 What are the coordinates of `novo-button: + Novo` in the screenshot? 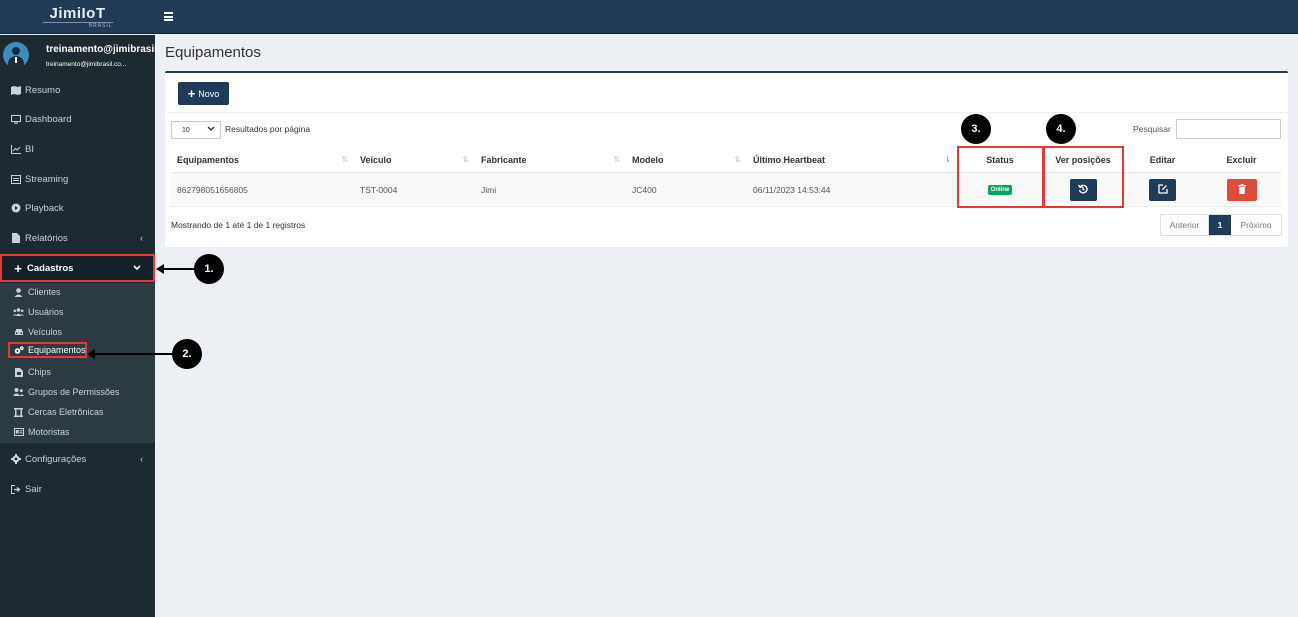 It's located at (203, 93).